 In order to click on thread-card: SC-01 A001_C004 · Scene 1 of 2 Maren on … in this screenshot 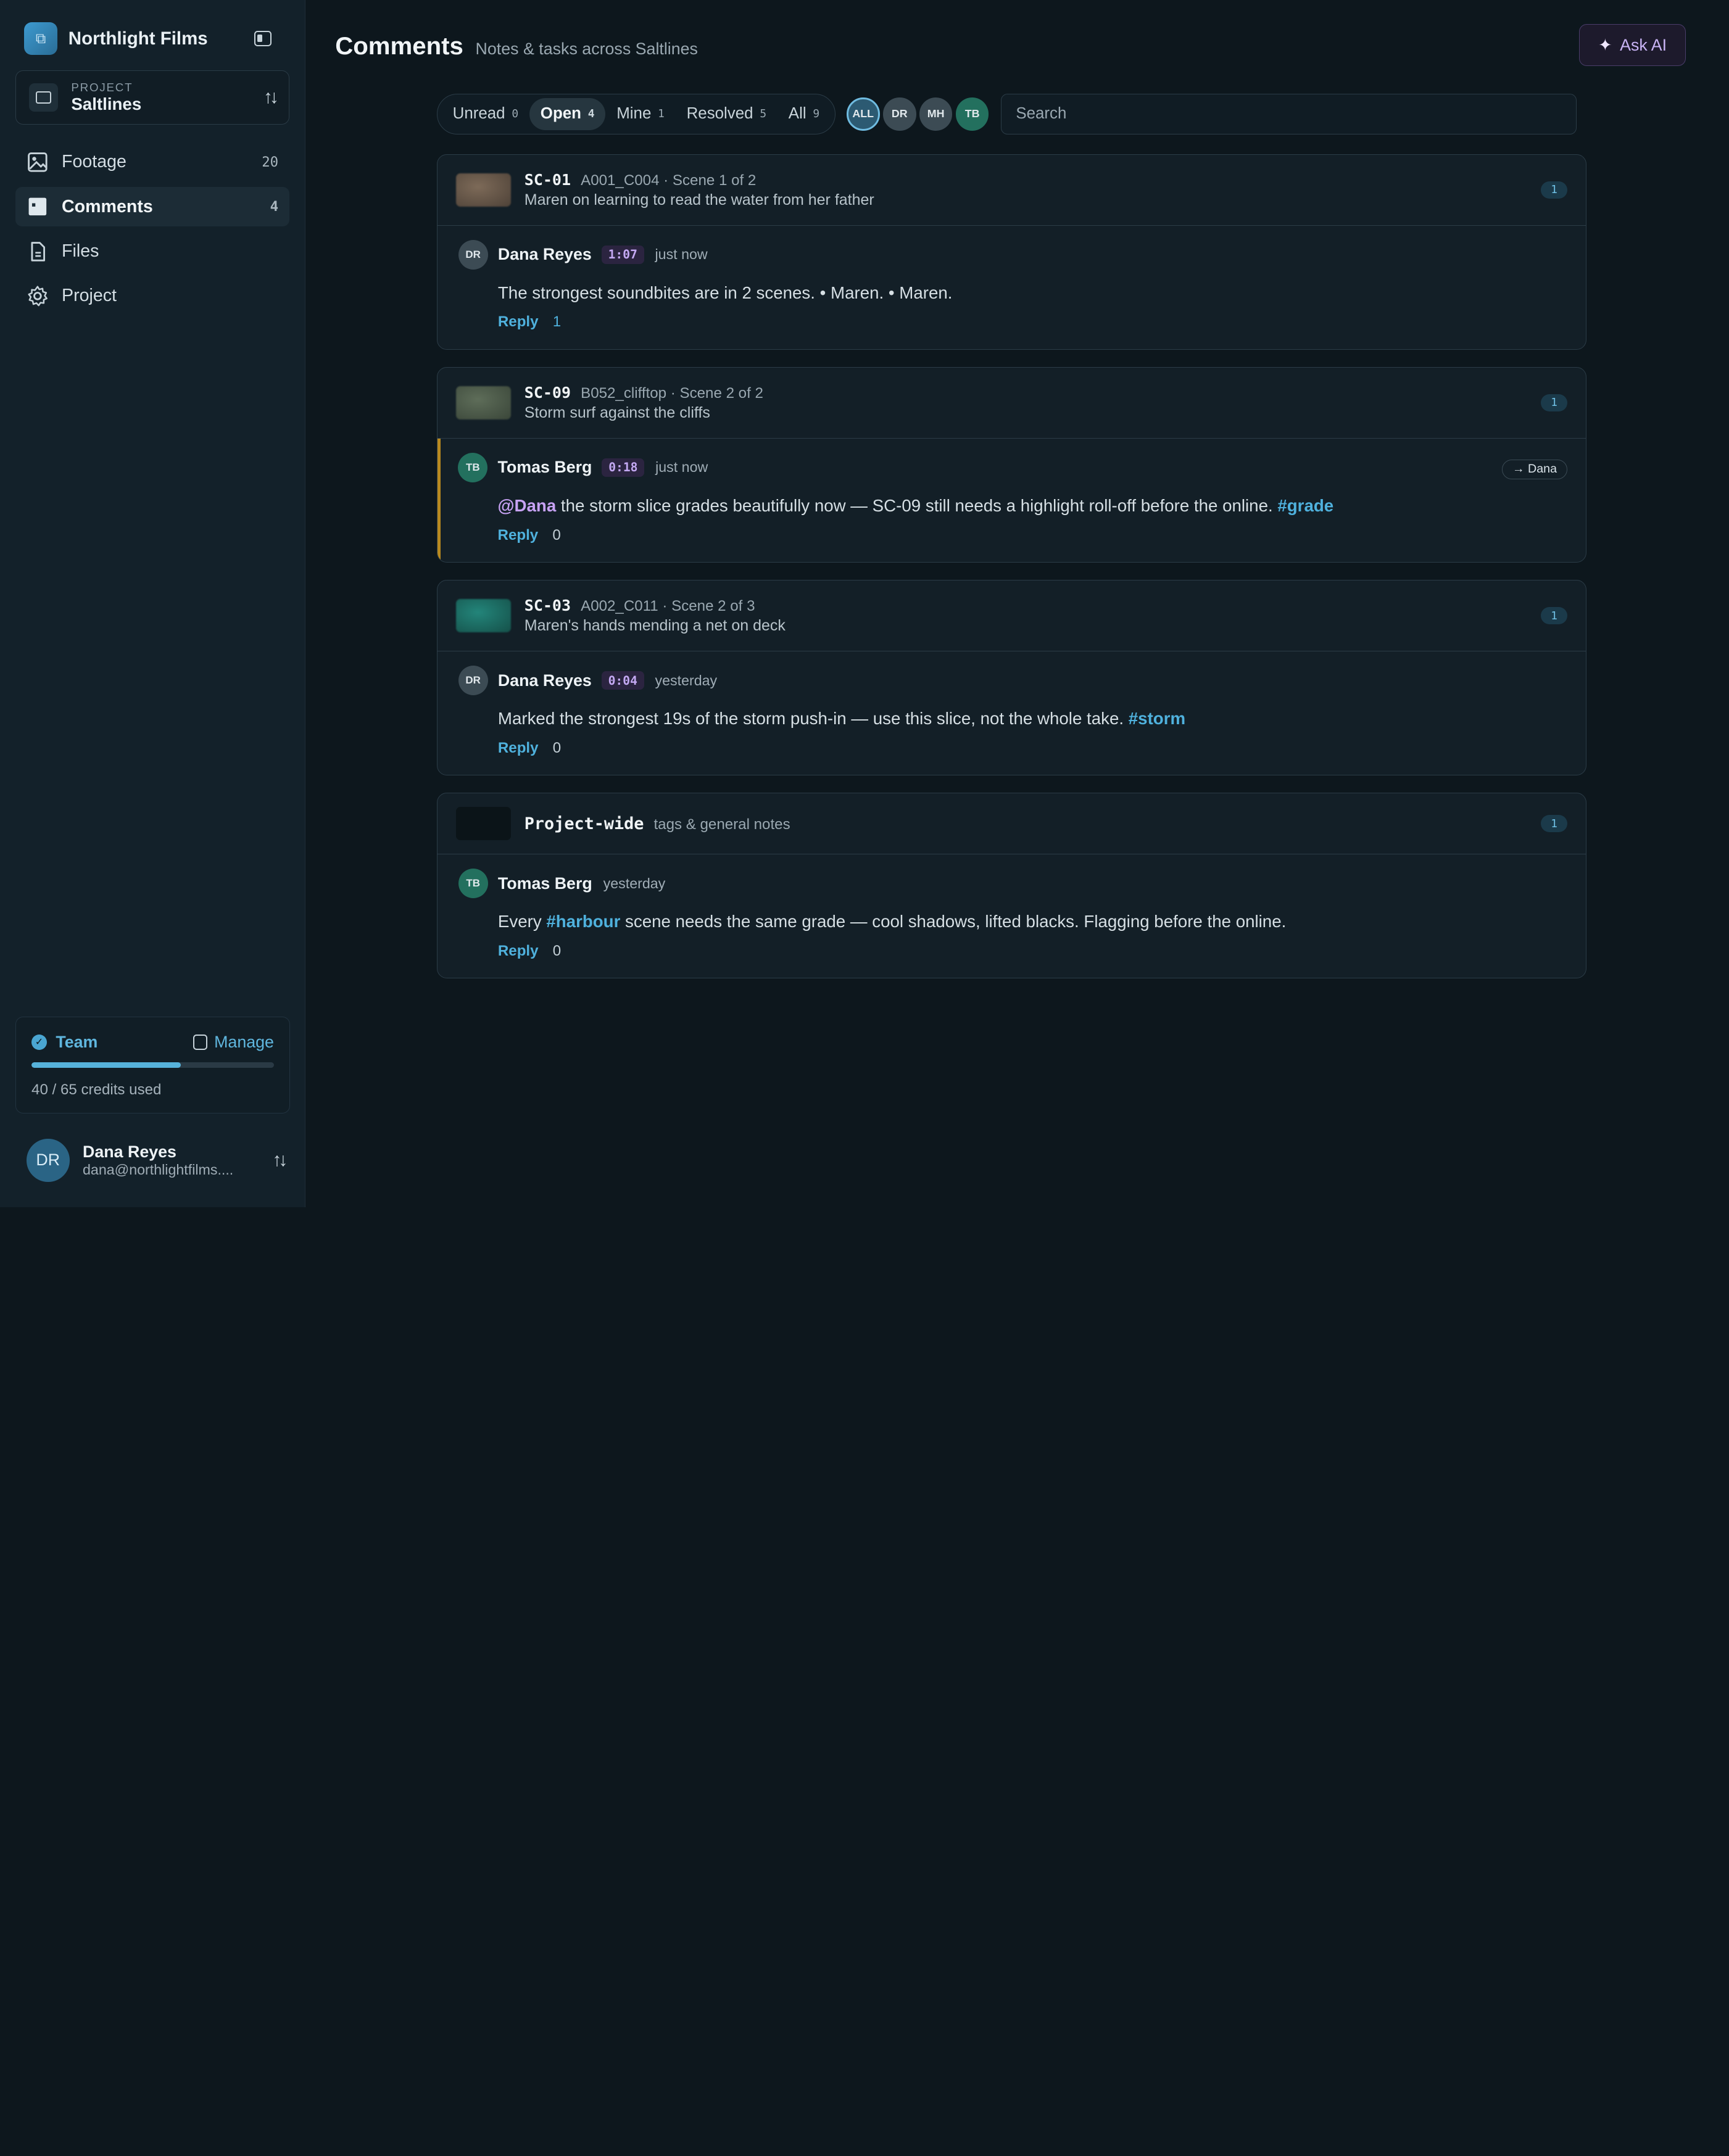, I will do `click(1011, 252)`.